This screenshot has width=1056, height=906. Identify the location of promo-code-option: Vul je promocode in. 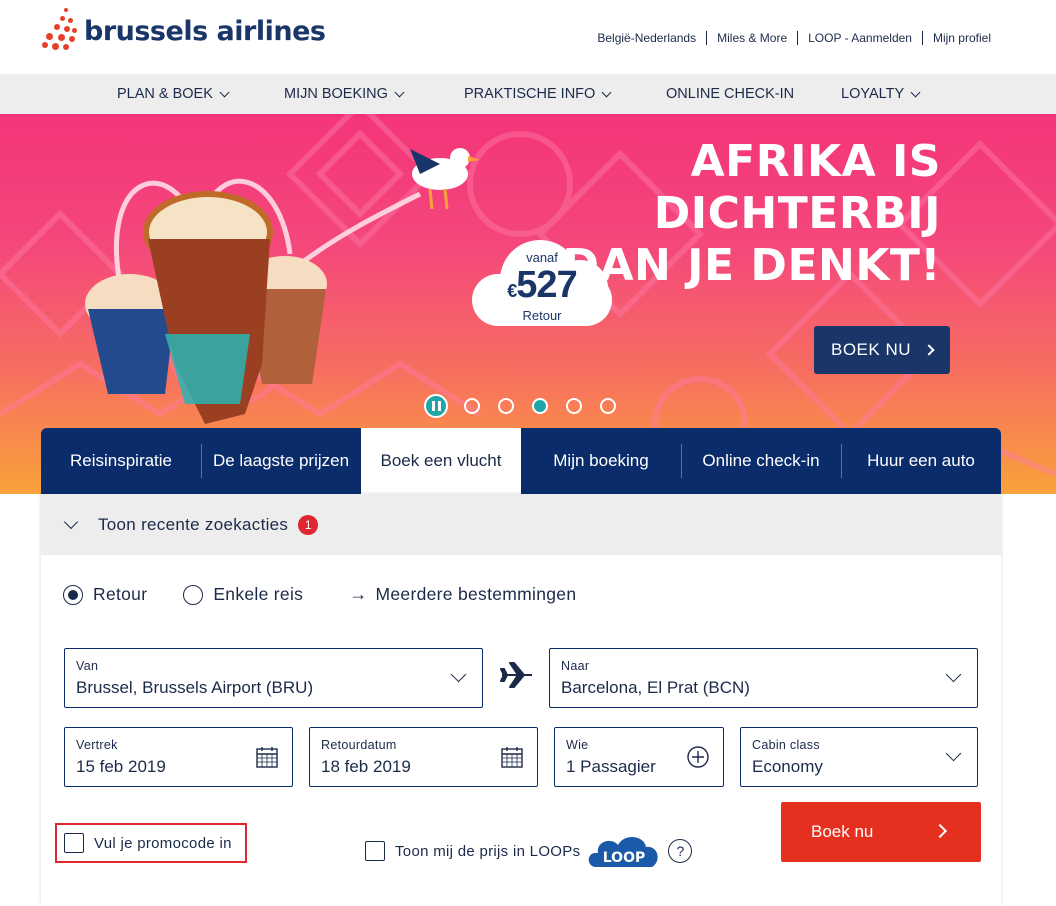
(151, 843).